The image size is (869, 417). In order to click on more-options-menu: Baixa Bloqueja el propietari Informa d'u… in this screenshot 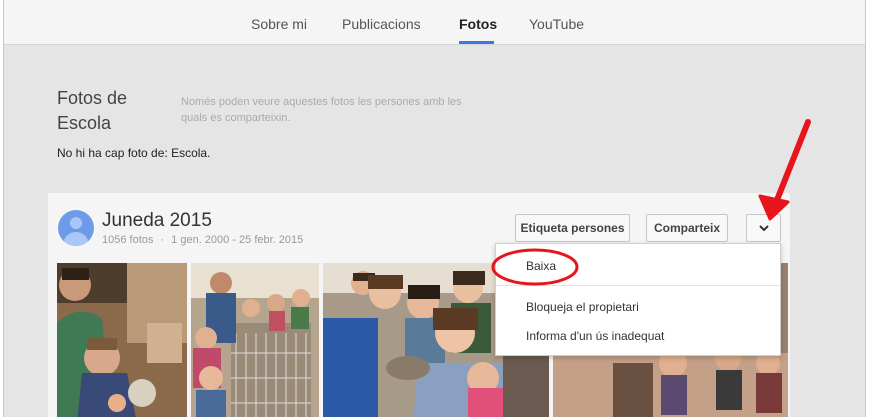, I will do `click(638, 299)`.